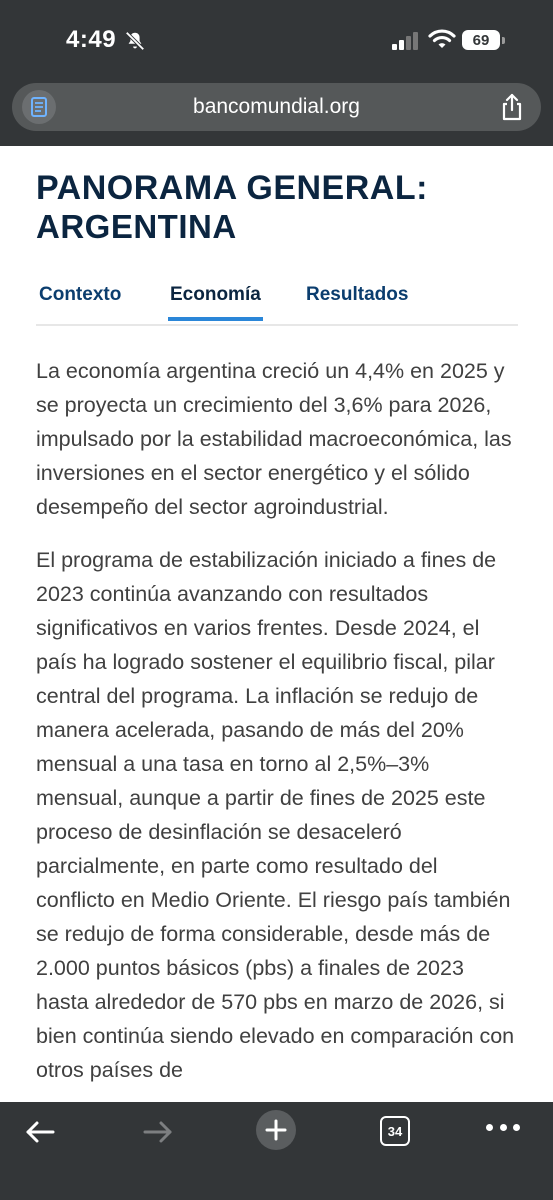 This screenshot has width=553, height=1200. What do you see at coordinates (276, 73) in the screenshot?
I see `browser-top-chrome: 4:49 69 bancomundial.org` at bounding box center [276, 73].